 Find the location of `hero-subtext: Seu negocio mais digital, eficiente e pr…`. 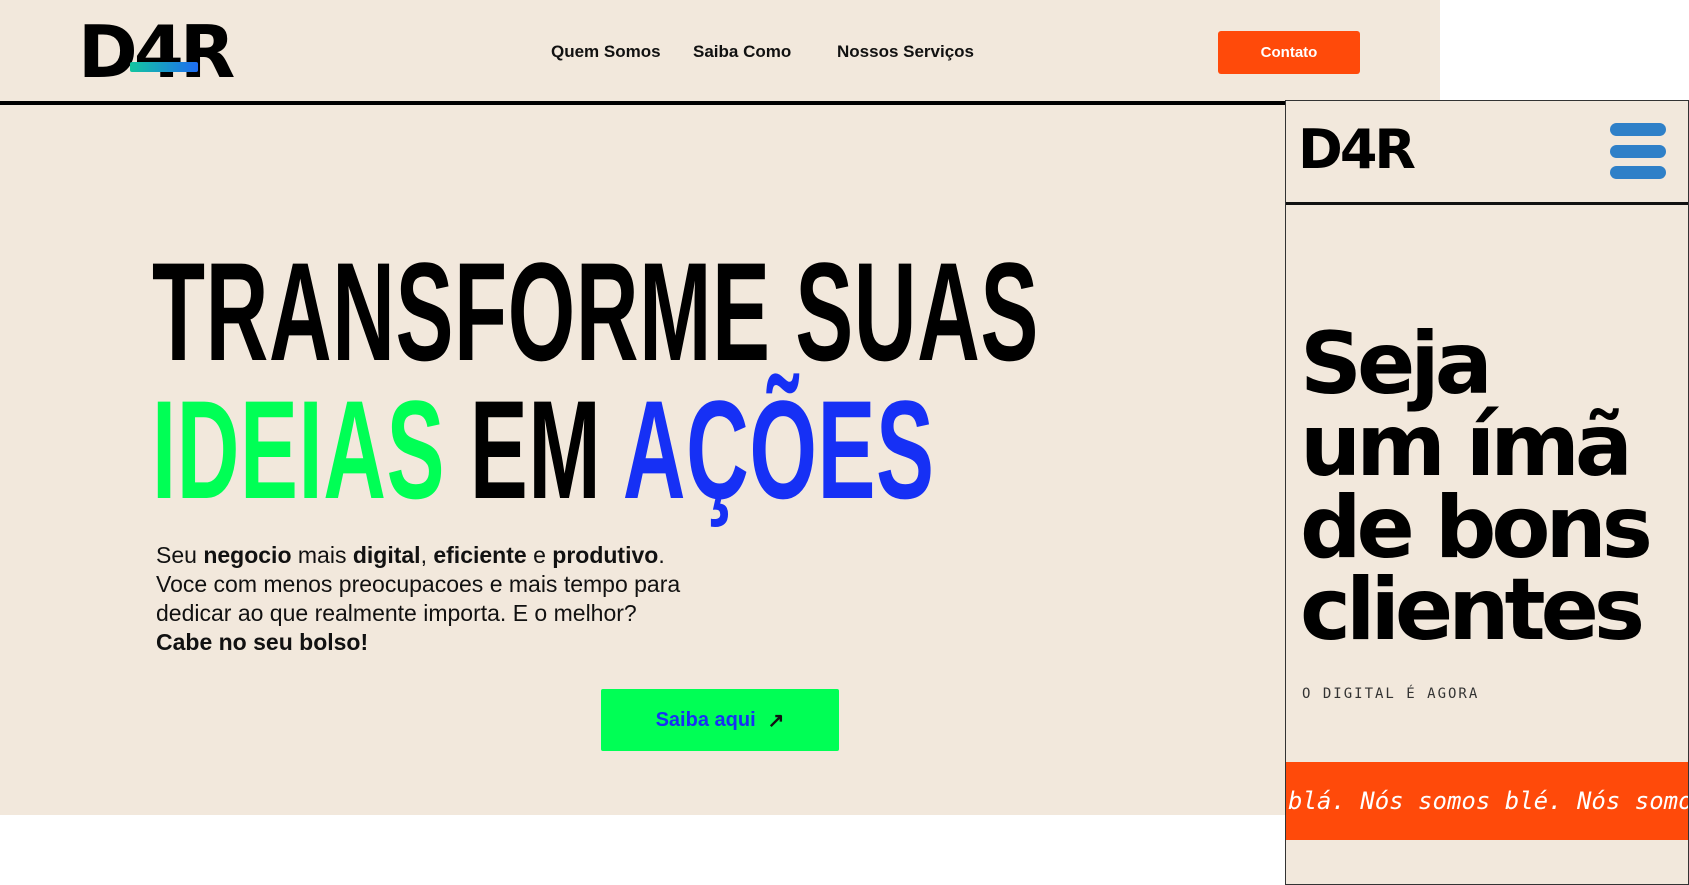

hero-subtext: Seu negocio mais digital, eficiente e pr… is located at coordinates (436, 599).